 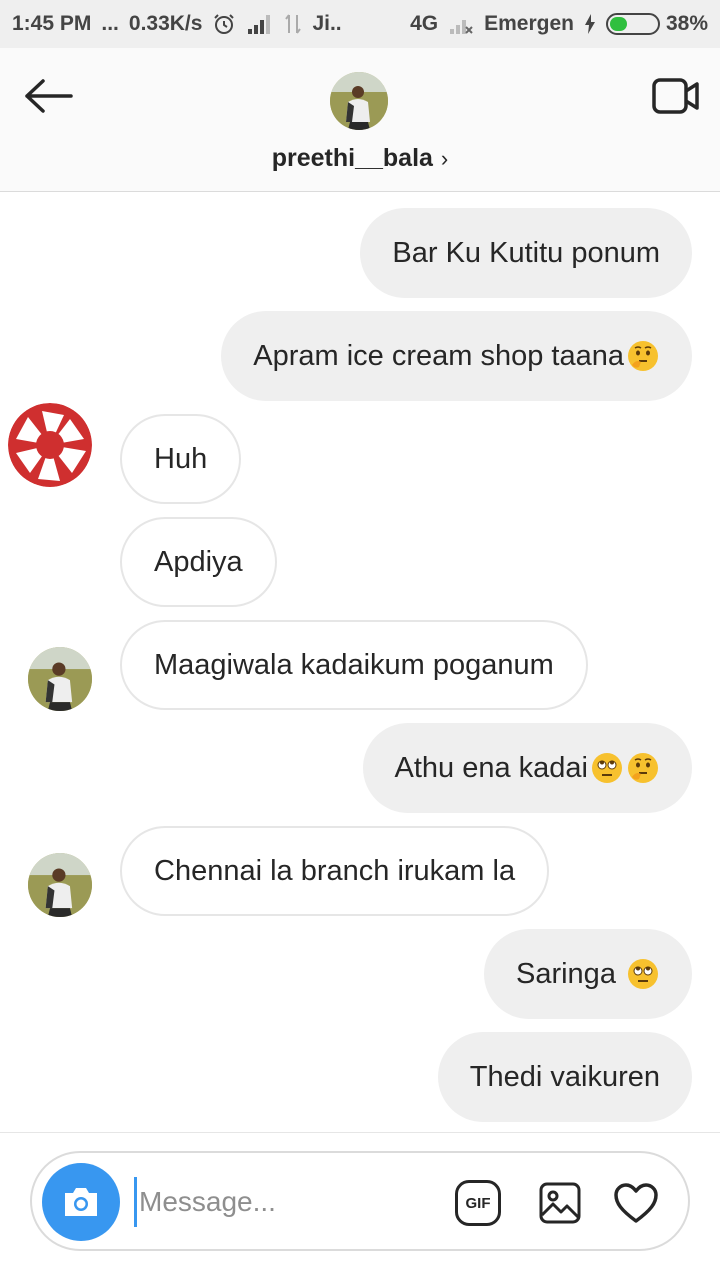 I want to click on conversation-header: preethi__bala ›, so click(x=360, y=120).